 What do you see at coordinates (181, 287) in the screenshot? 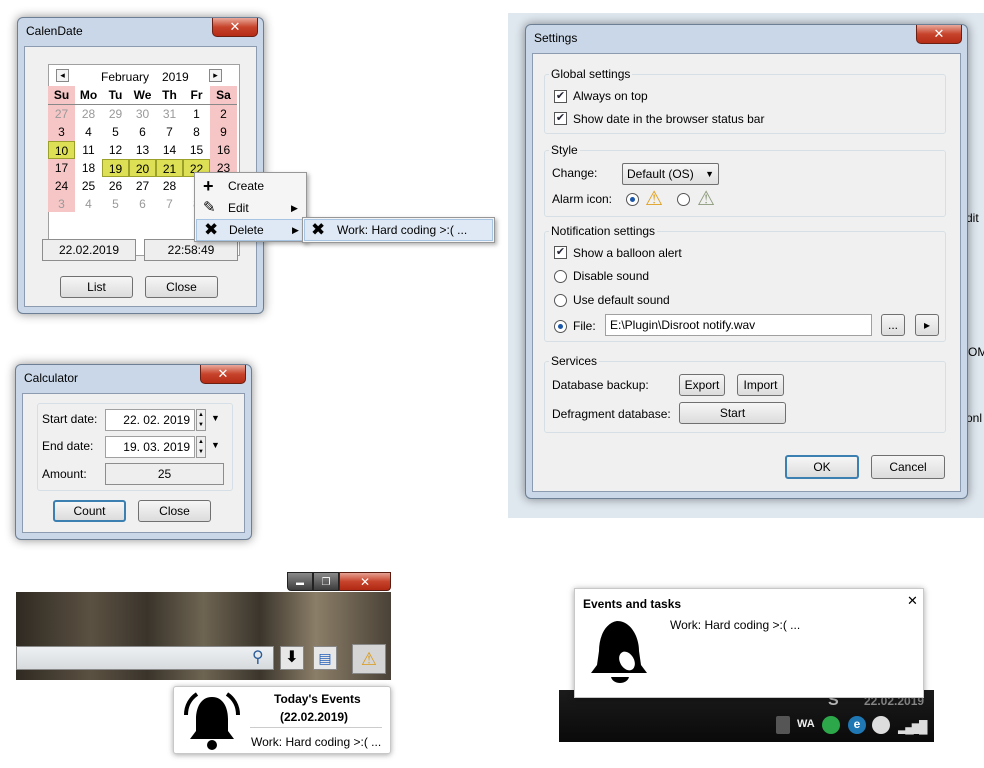
I see `calendate-close-btn: Close` at bounding box center [181, 287].